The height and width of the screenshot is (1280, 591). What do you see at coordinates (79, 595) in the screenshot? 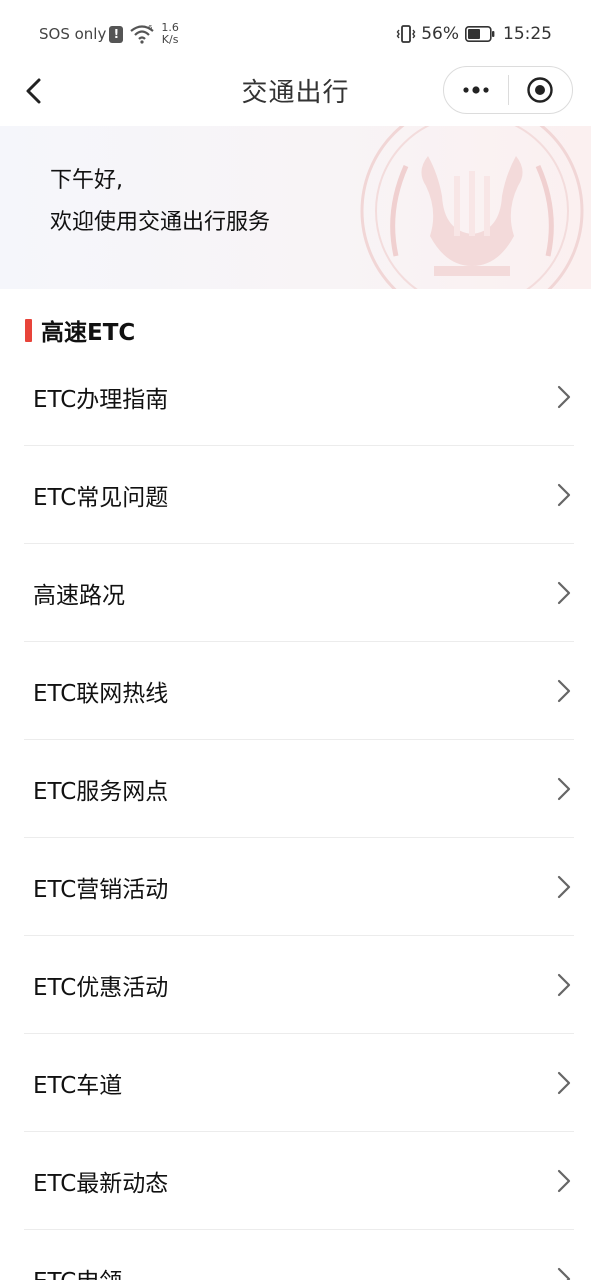
I see `list-item-label: 高速路况` at bounding box center [79, 595].